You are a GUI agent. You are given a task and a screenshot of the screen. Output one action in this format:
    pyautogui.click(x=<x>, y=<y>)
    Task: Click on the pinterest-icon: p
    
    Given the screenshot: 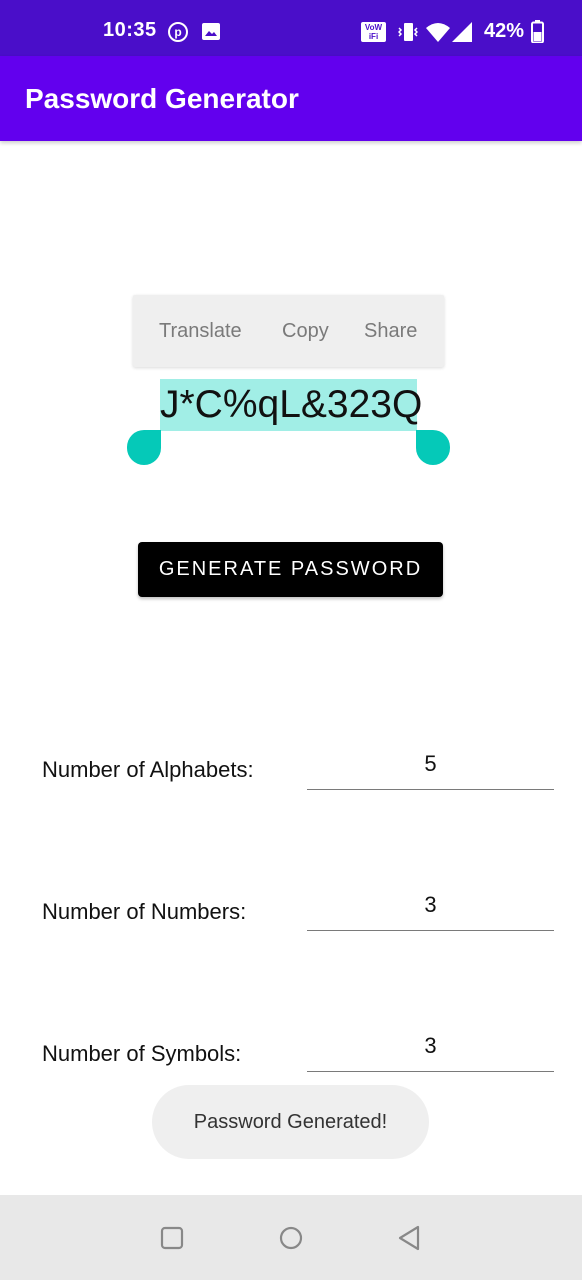 What is the action you would take?
    pyautogui.click(x=178, y=32)
    